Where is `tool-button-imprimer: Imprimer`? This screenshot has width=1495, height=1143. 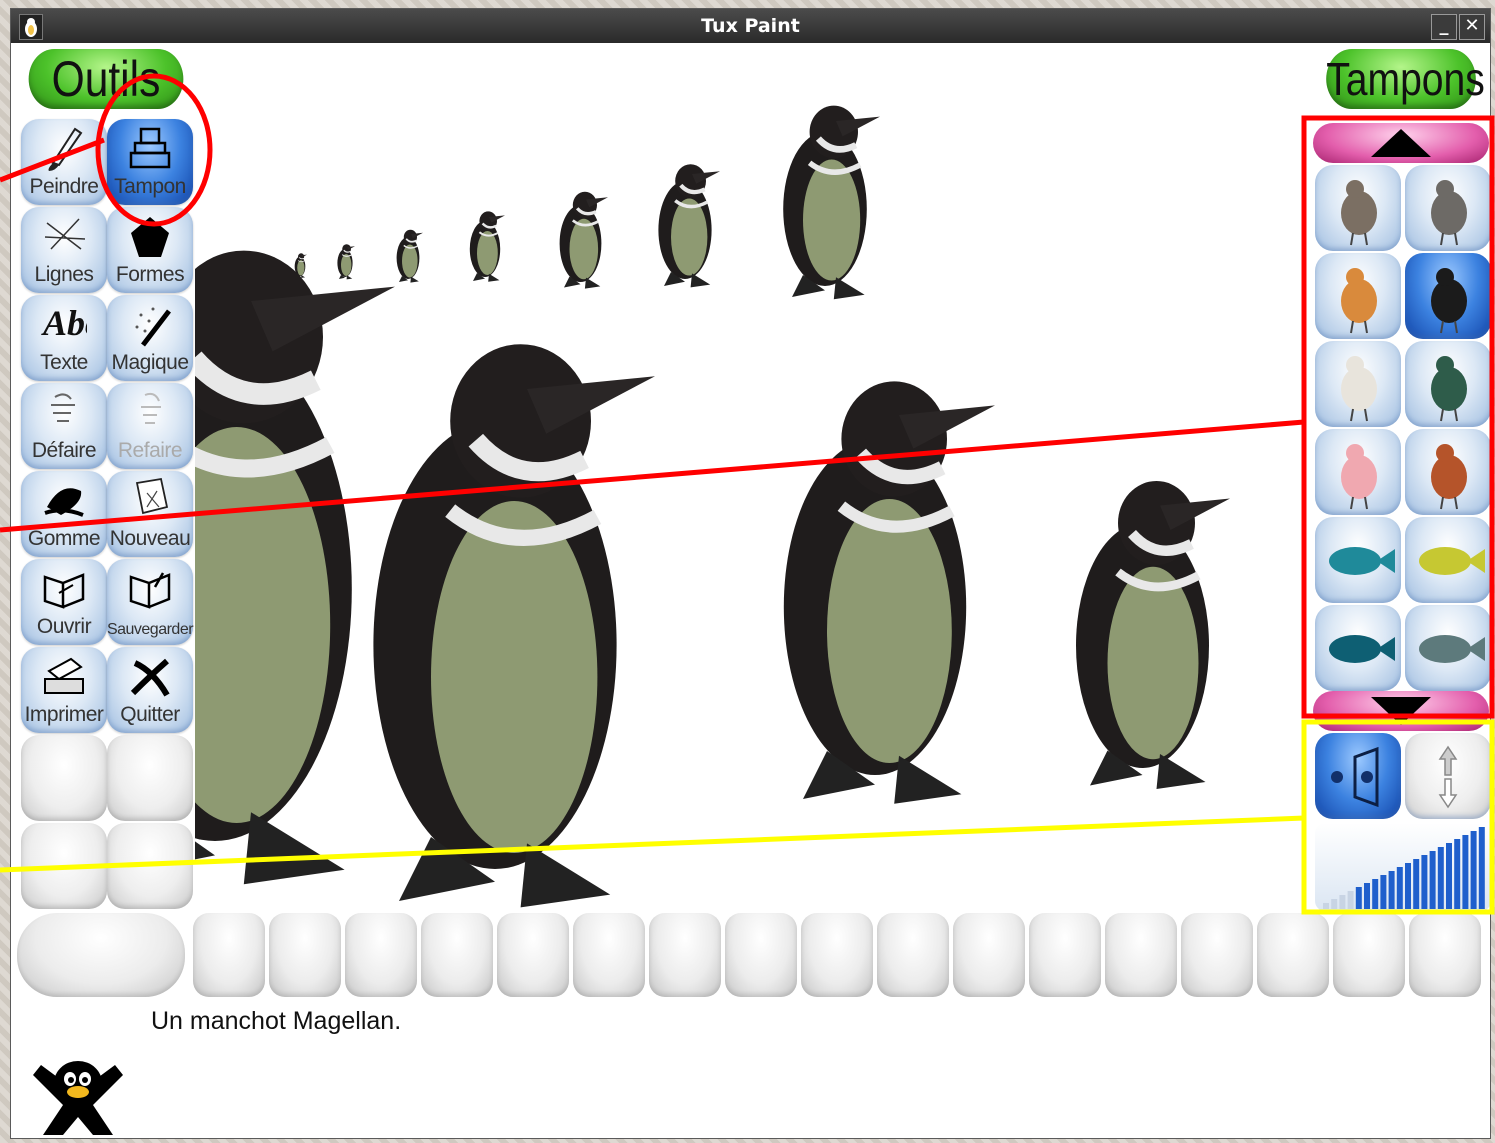
tool-button-imprimer: Imprimer is located at coordinates (64, 690).